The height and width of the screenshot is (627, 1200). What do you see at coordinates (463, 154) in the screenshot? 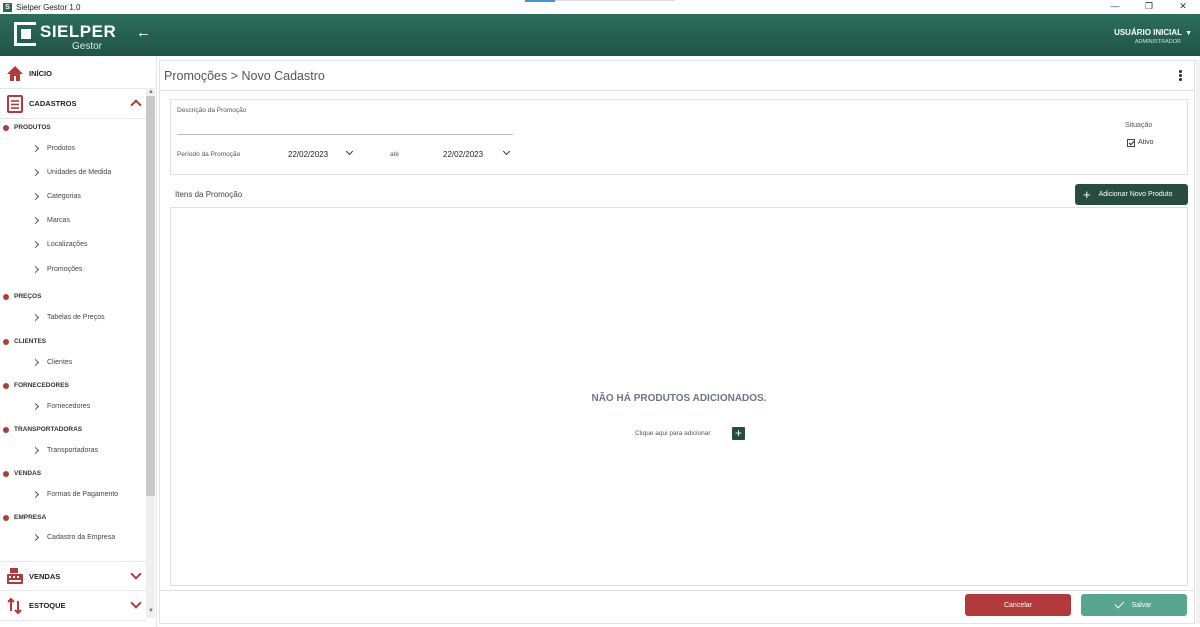
I see `end-date-picker: 22/02/2023` at bounding box center [463, 154].